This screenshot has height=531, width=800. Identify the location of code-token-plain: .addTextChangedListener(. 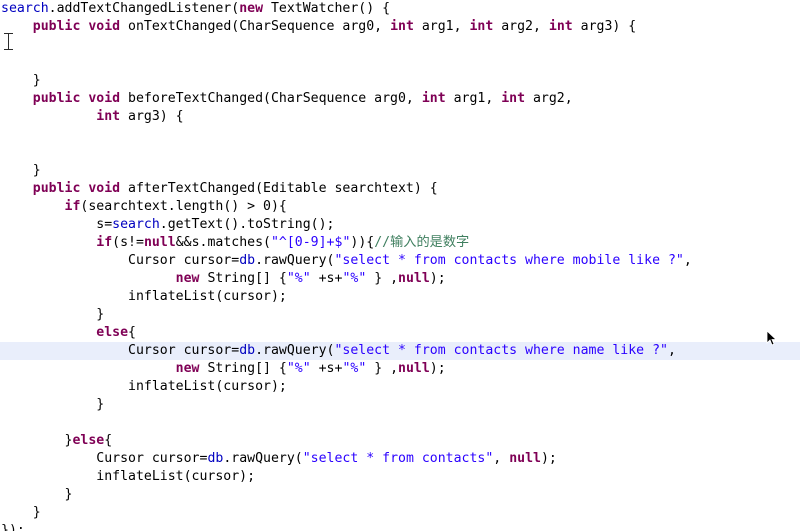
(144, 8).